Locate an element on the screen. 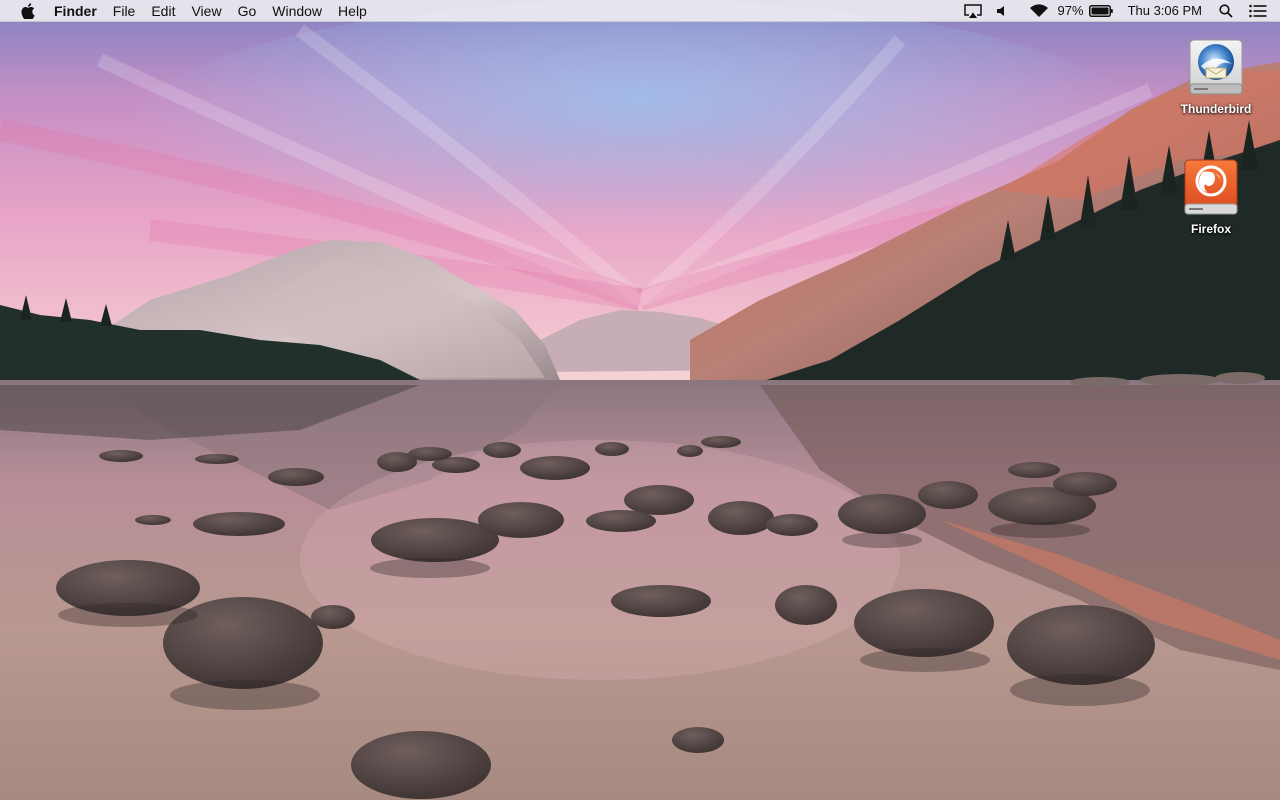 The width and height of the screenshot is (1280, 800). desktop-icon-thunderbird: Thunderbird is located at coordinates (1216, 77).